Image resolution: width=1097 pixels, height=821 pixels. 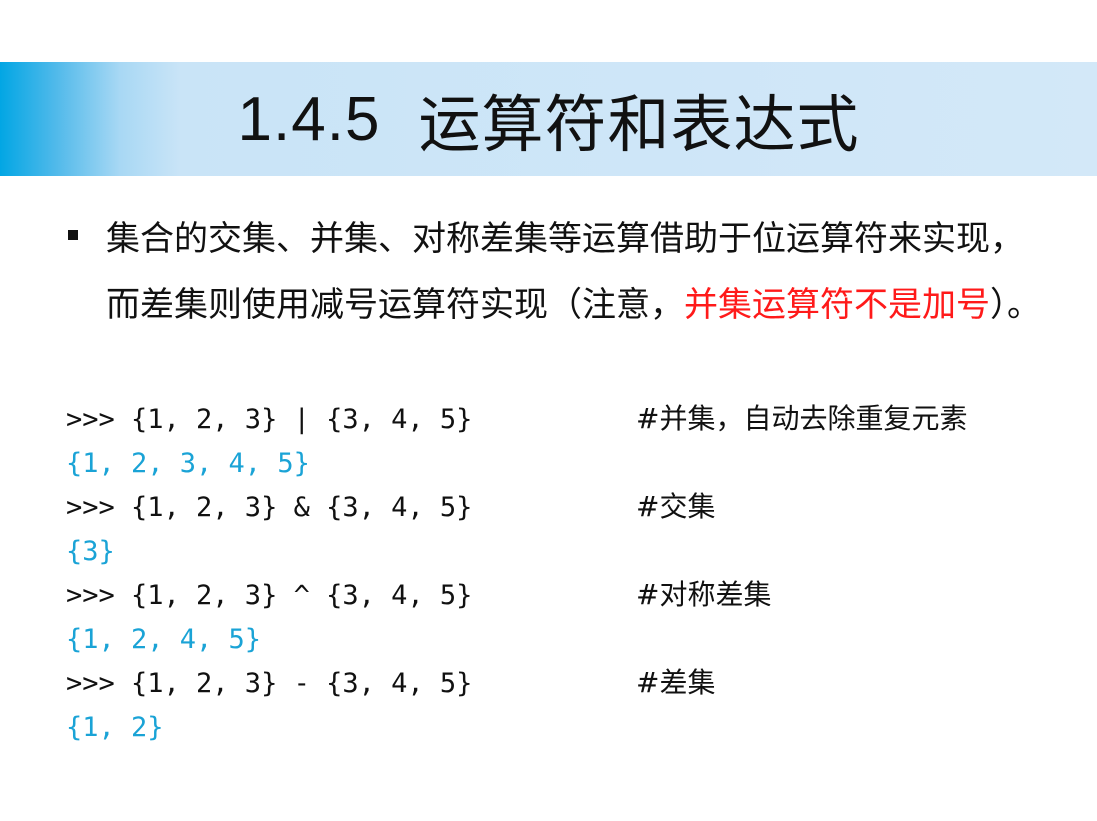 What do you see at coordinates (90, 551) in the screenshot?
I see `code-output-intersection: {3}` at bounding box center [90, 551].